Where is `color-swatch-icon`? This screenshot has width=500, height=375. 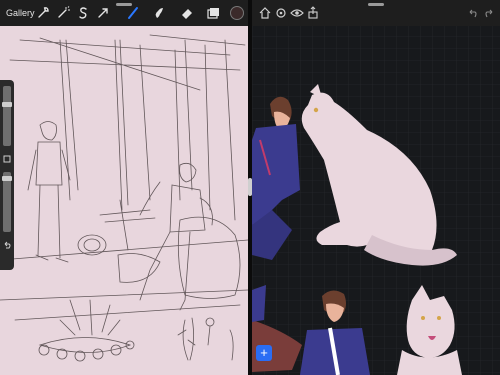
color-swatch-icon is located at coordinates (237, 13).